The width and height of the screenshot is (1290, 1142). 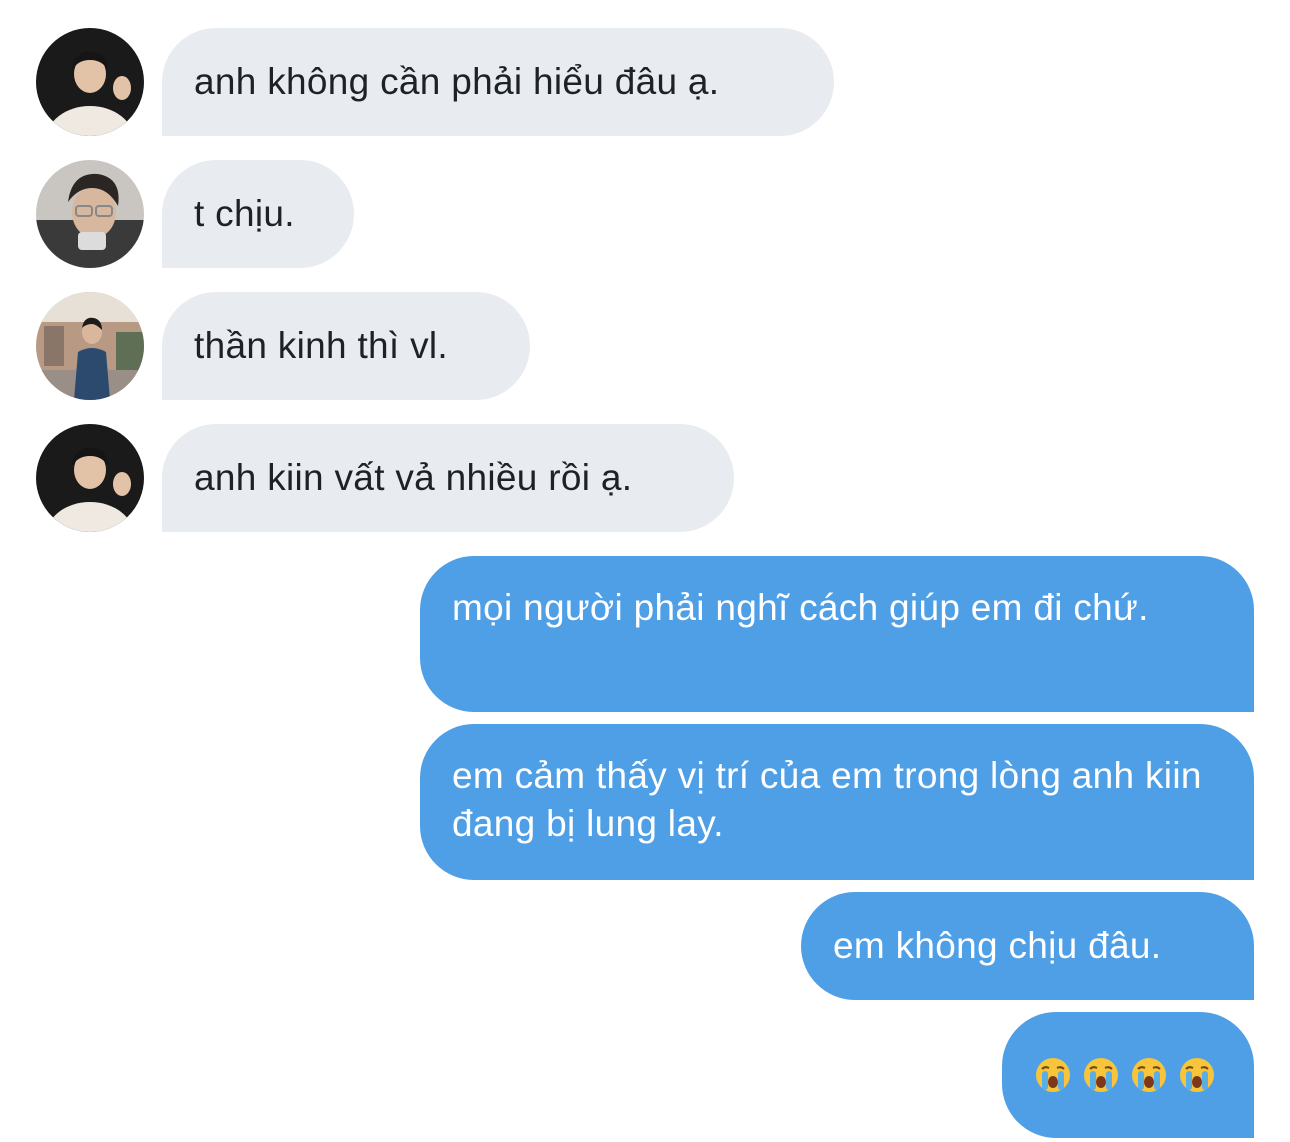 I want to click on message-bubble-outgoing: em không chịu đâu., so click(x=1027, y=946).